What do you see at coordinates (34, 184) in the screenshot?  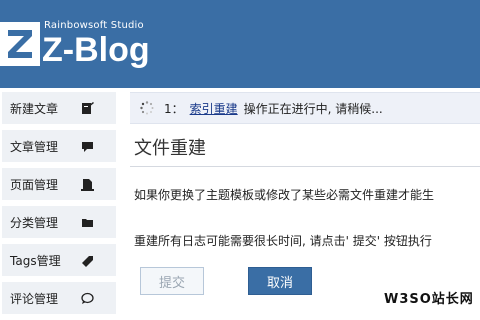 I see `sidebar-item-label: 页面管理` at bounding box center [34, 184].